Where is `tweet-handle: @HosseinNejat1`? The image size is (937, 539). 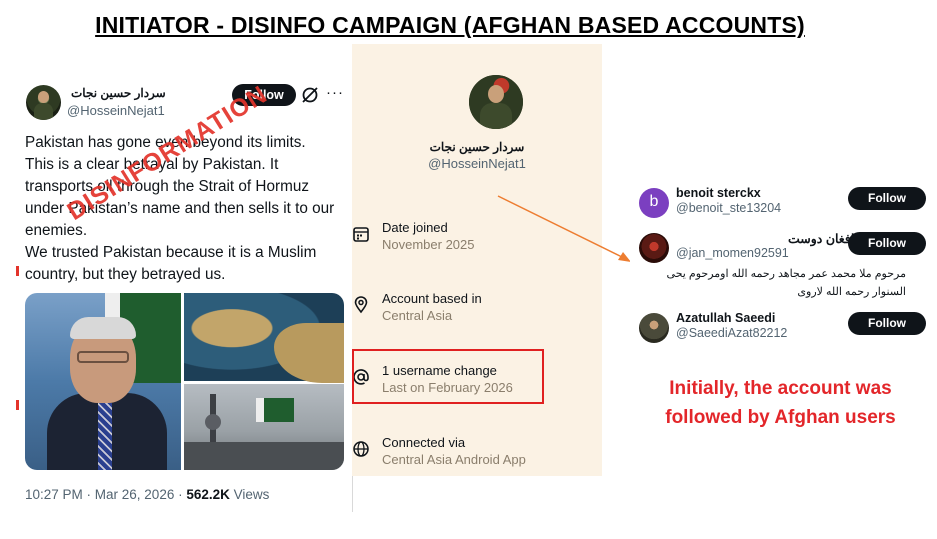 tweet-handle: @HosseinNejat1 is located at coordinates (116, 110).